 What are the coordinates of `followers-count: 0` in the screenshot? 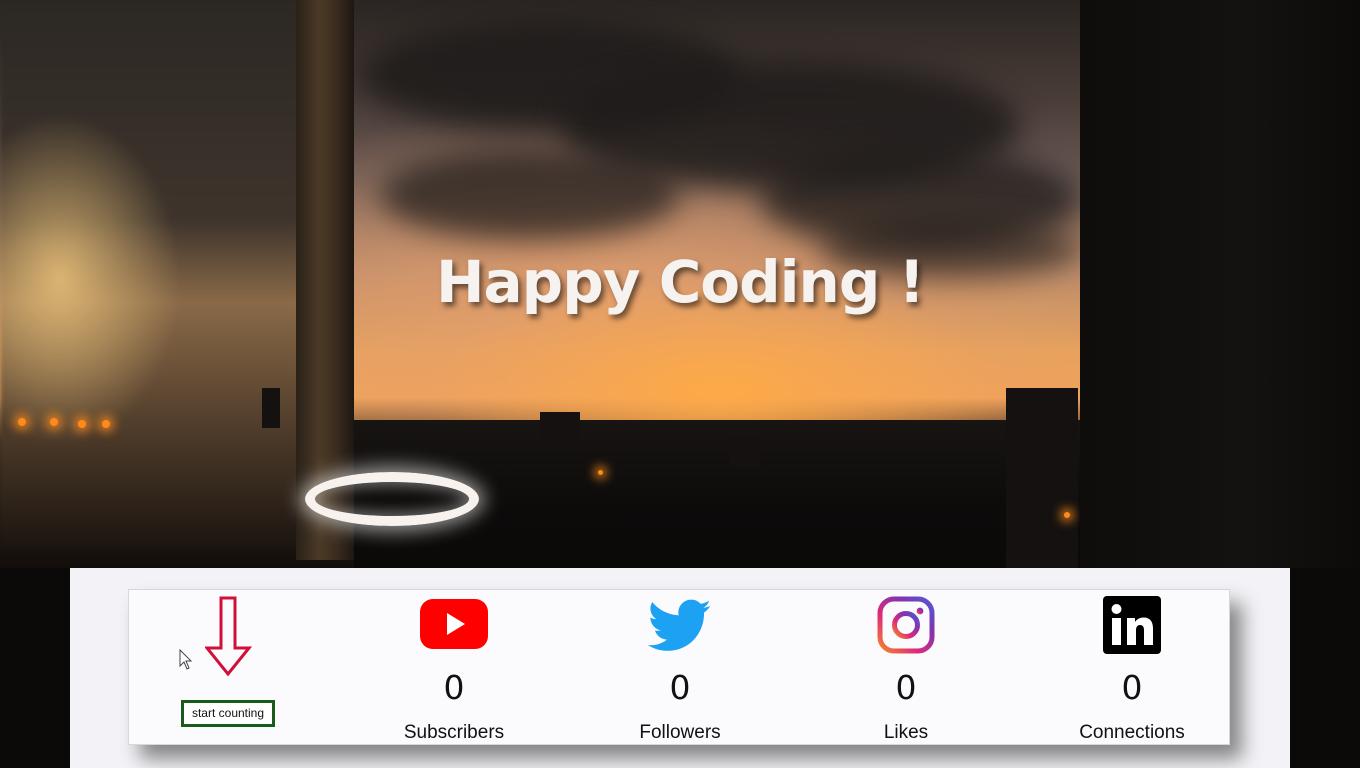 It's located at (680, 687).